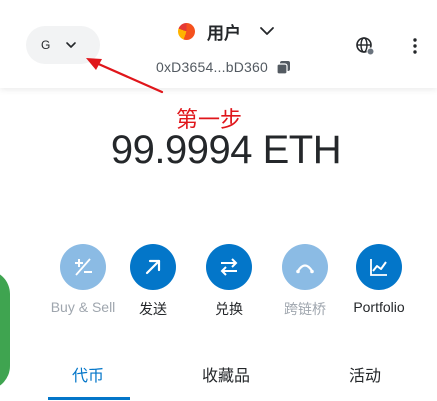 The height and width of the screenshot is (401, 437). What do you see at coordinates (89, 398) in the screenshot?
I see `active-tab-indicator` at bounding box center [89, 398].